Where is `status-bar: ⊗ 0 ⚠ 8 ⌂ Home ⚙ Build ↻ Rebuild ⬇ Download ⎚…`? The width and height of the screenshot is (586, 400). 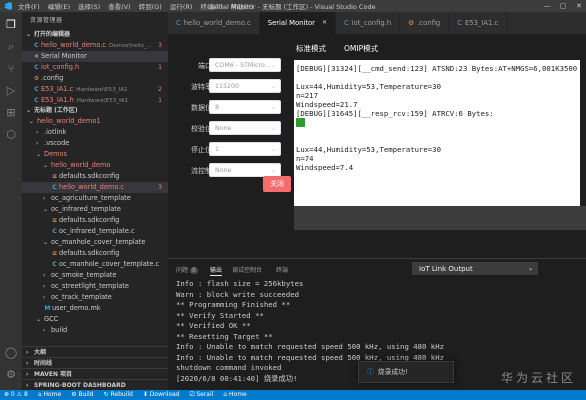
status-bar: ⊗ 0 ⚠ 8 ⌂ Home ⚙ Build ↻ Rebuild ⬇ Download ⎚… is located at coordinates (293, 395).